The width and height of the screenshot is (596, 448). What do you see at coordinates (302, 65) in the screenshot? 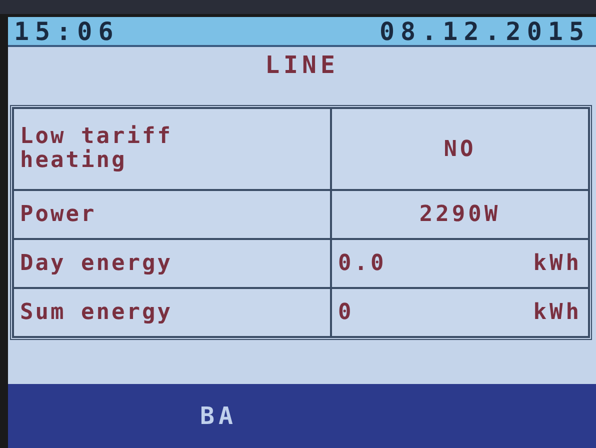
I see `screen-title: LINE` at bounding box center [302, 65].